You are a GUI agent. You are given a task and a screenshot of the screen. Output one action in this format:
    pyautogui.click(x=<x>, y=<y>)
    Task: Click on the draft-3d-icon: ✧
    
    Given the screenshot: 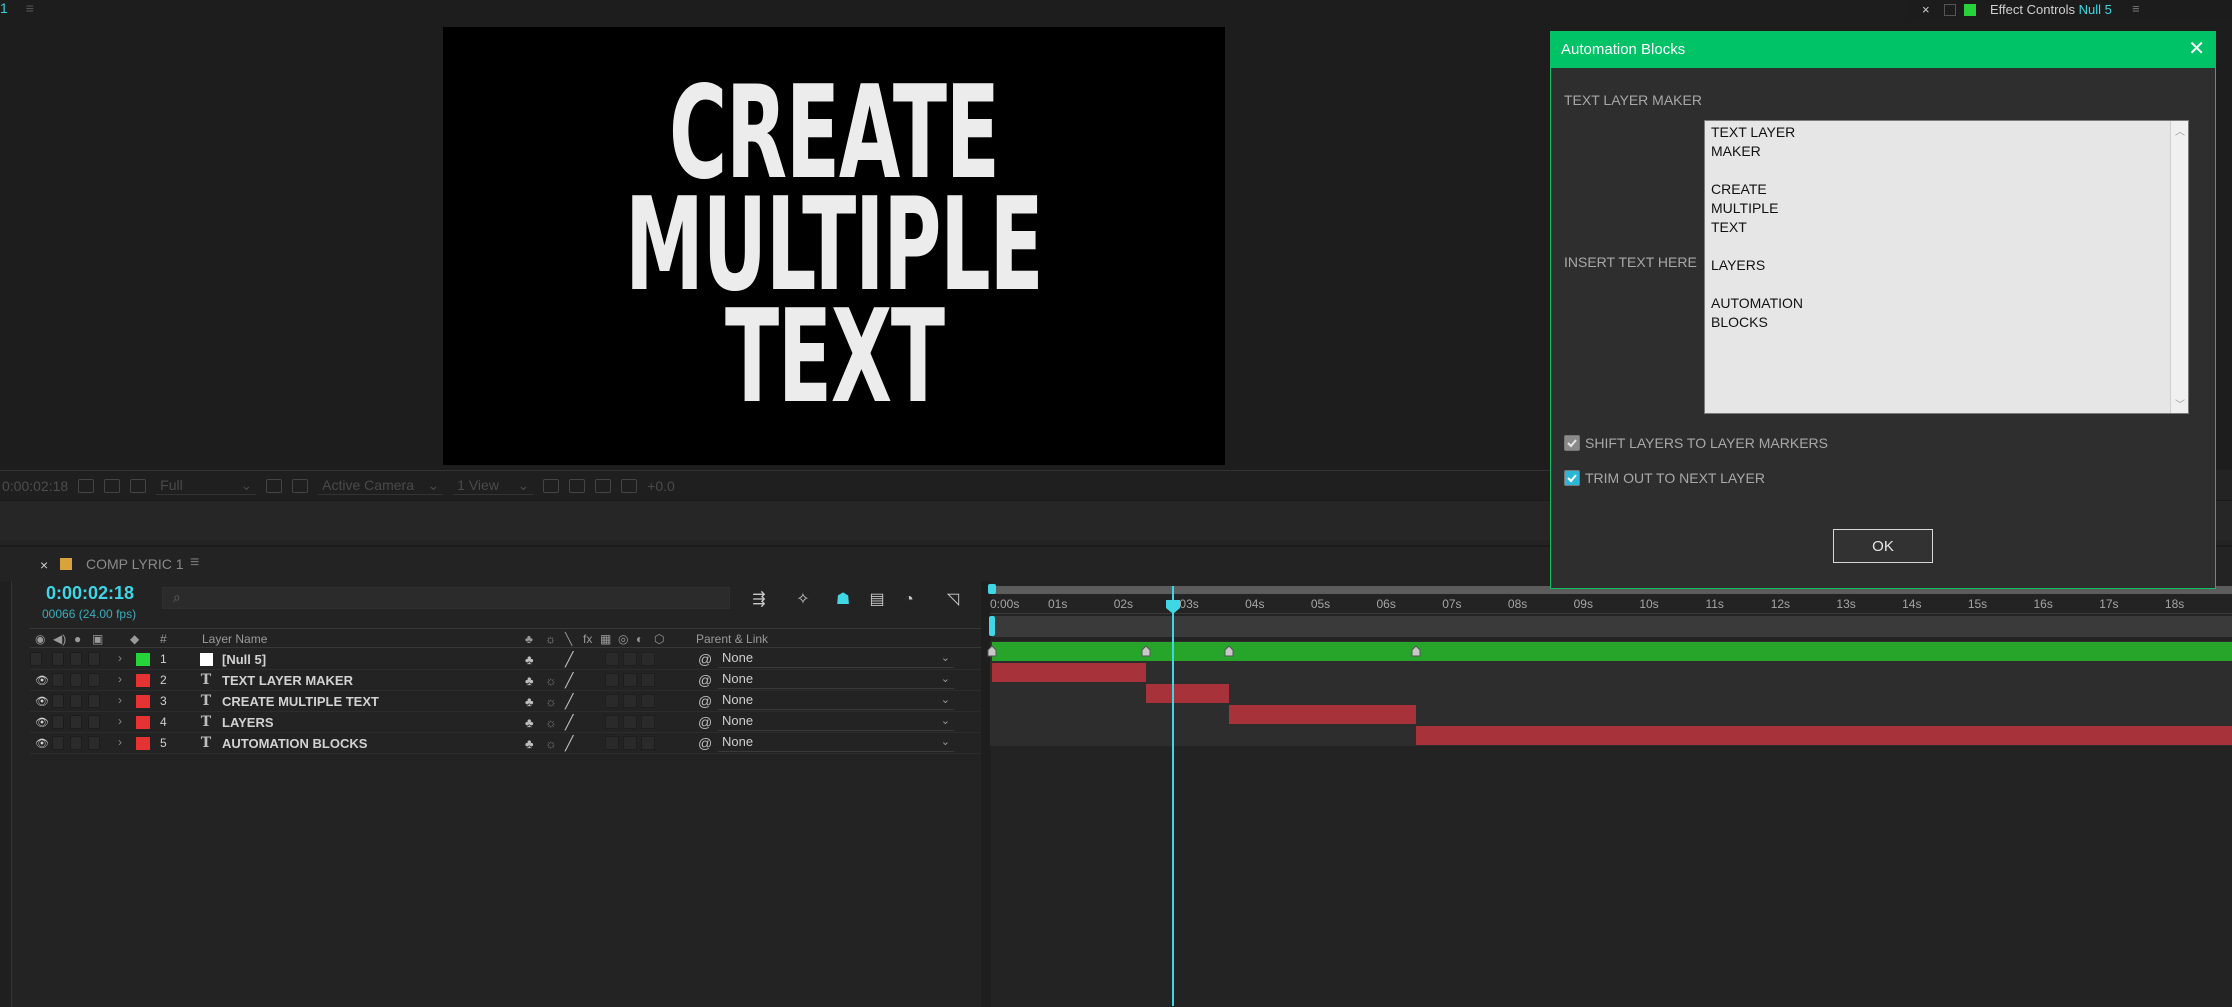 What is the action you would take?
    pyautogui.click(x=803, y=600)
    